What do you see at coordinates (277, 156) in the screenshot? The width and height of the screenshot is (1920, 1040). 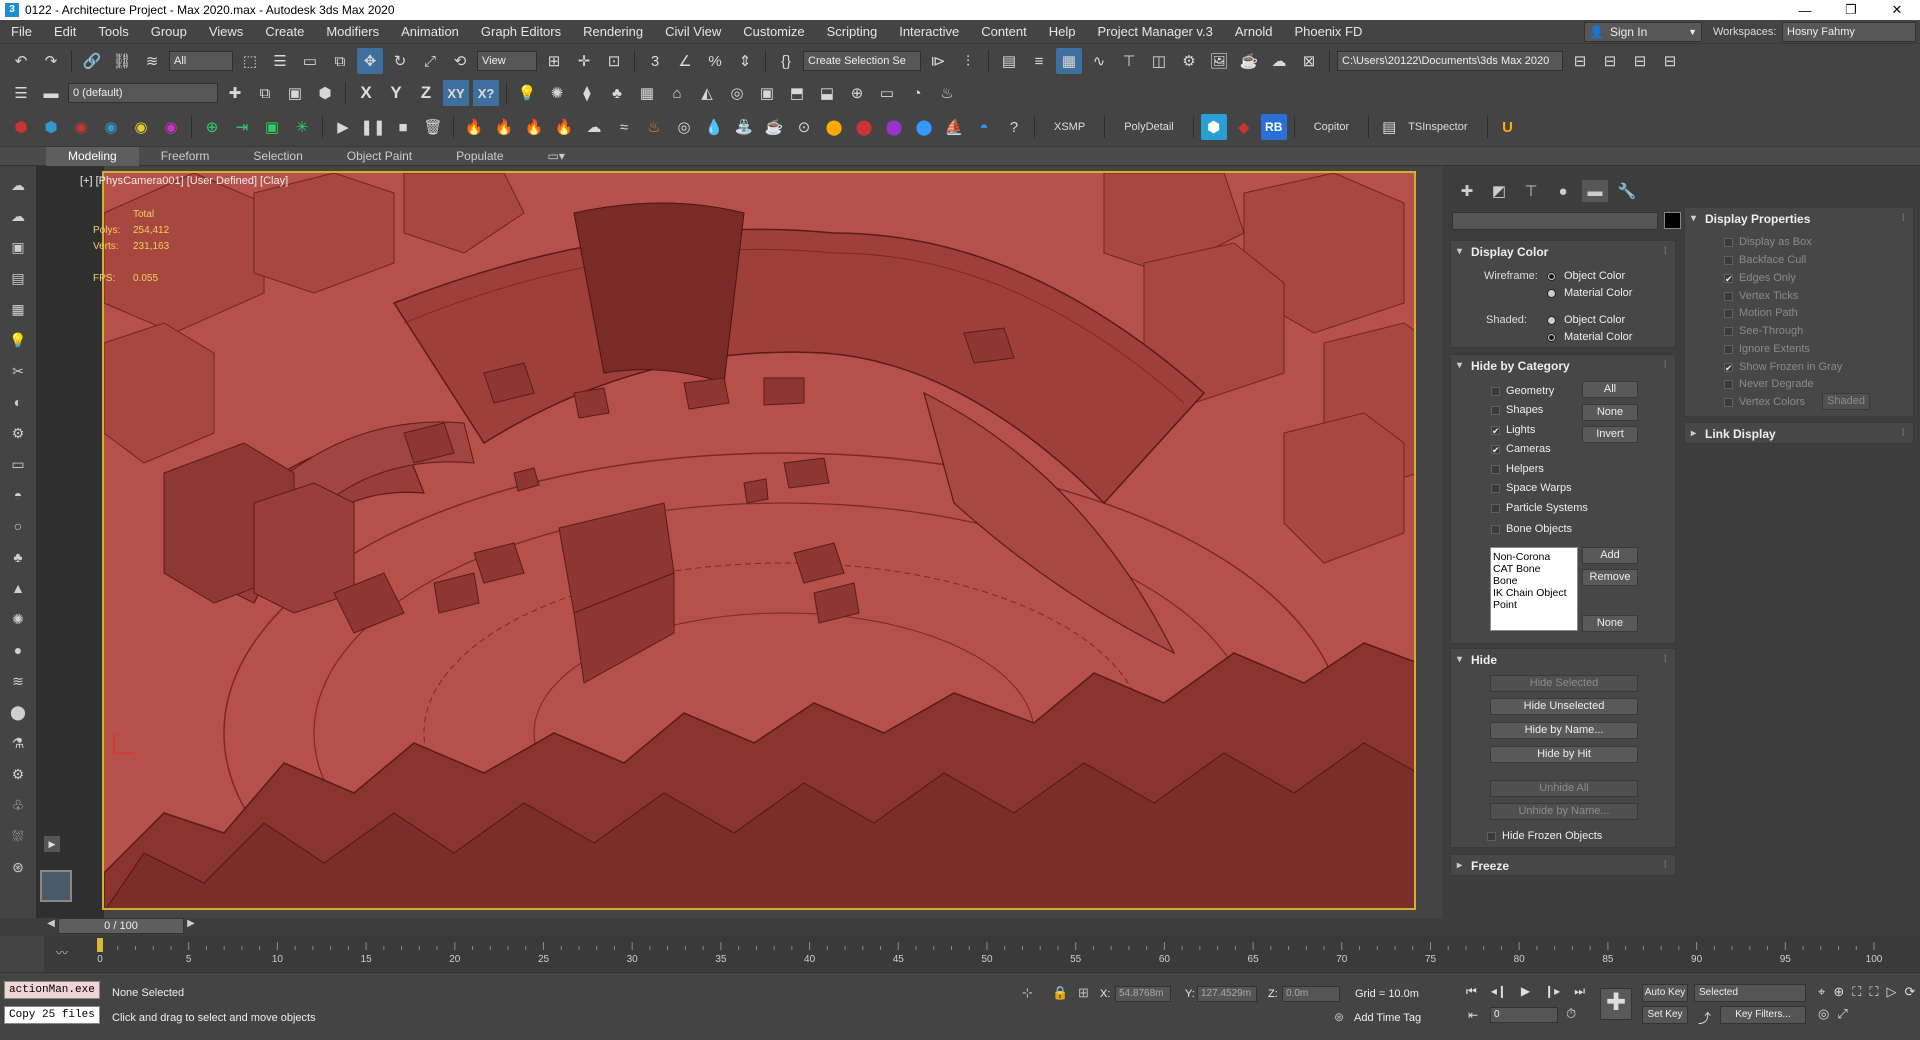 I see `tab-selection: Selection` at bounding box center [277, 156].